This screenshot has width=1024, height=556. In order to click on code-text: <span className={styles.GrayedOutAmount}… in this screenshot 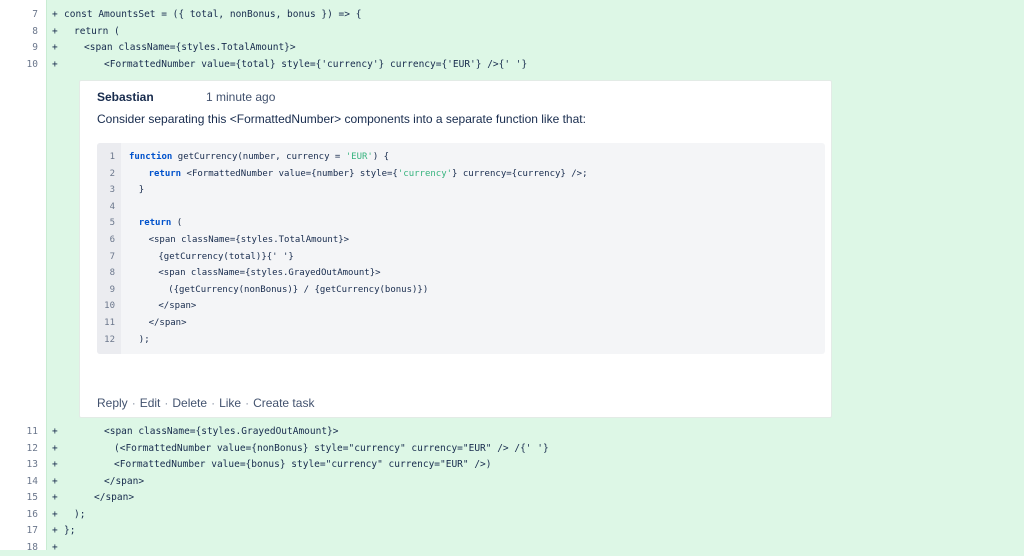, I will do `click(221, 431)`.